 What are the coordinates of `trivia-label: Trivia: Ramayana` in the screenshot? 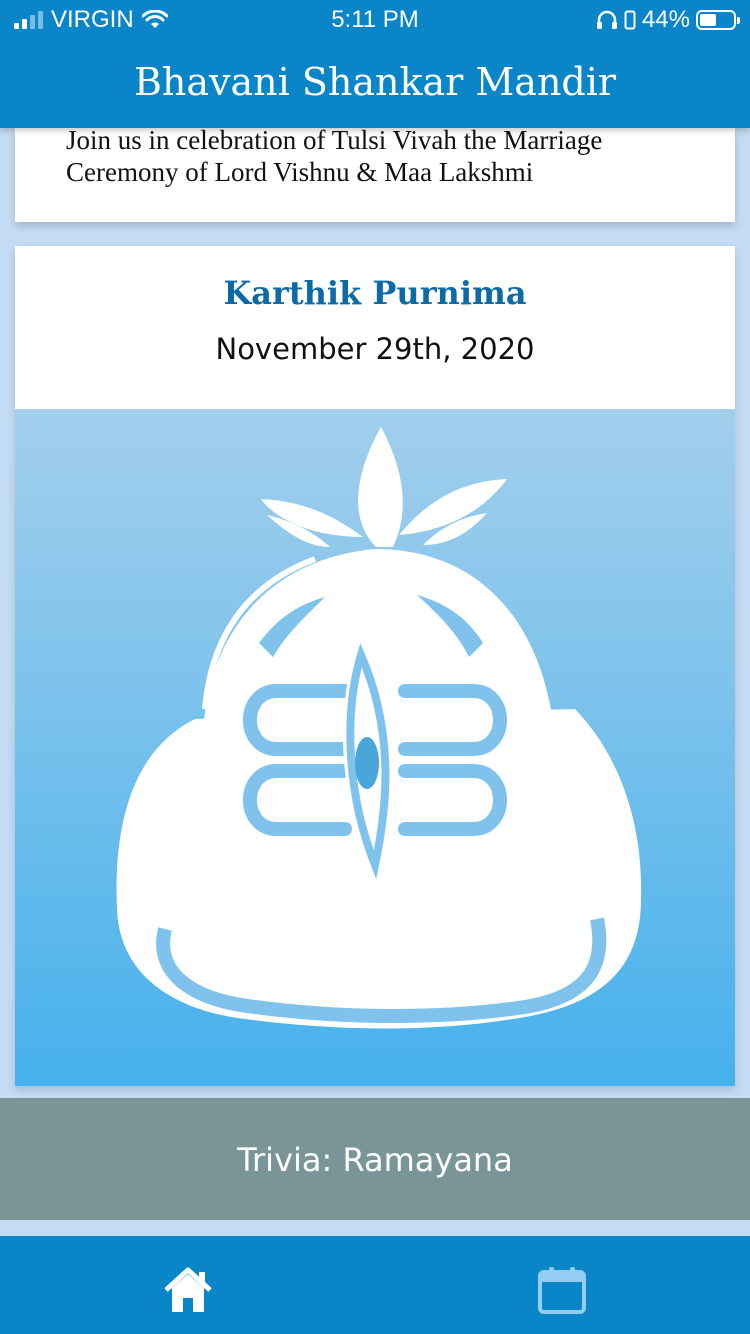 It's located at (375, 1160).